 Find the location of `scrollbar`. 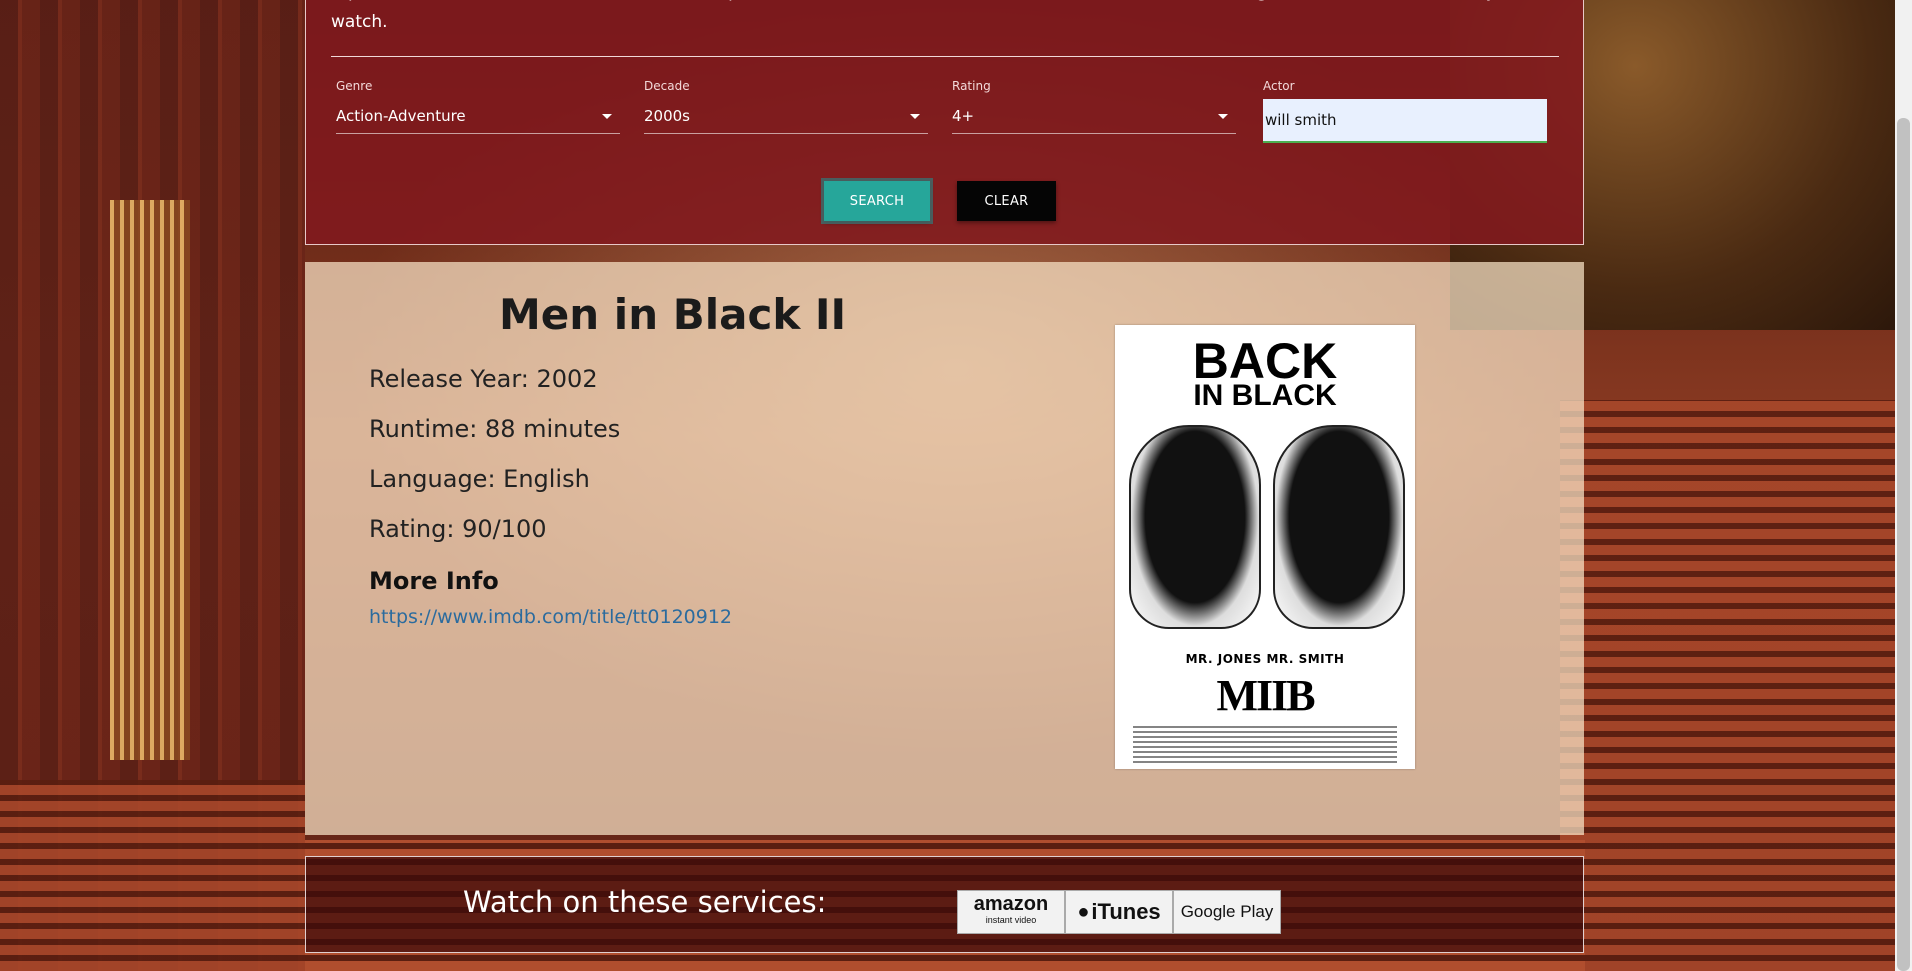

scrollbar is located at coordinates (1903, 485).